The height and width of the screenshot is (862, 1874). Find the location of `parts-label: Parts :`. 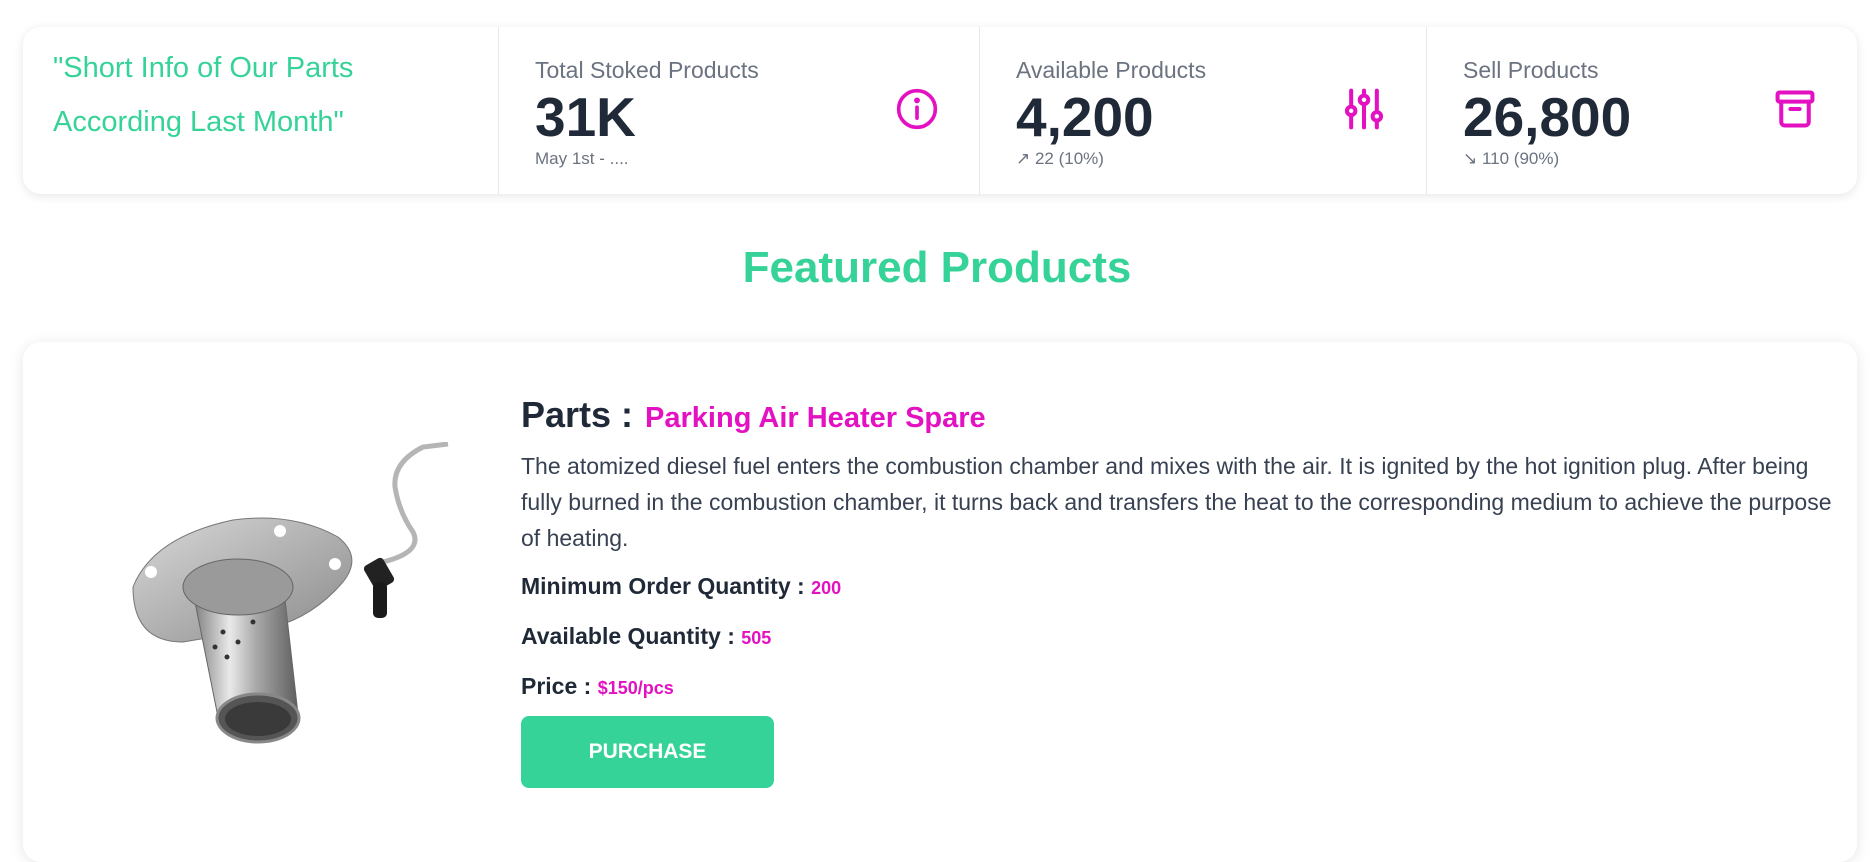

parts-label: Parts : is located at coordinates (577, 414).